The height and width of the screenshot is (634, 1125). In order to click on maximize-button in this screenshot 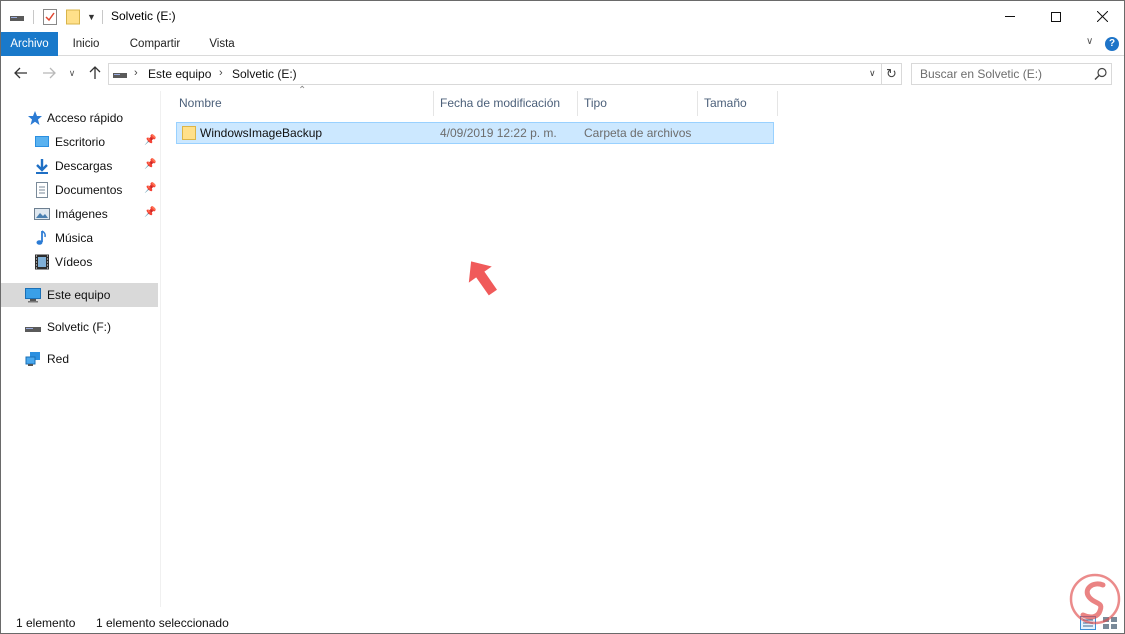, I will do `click(1056, 16)`.